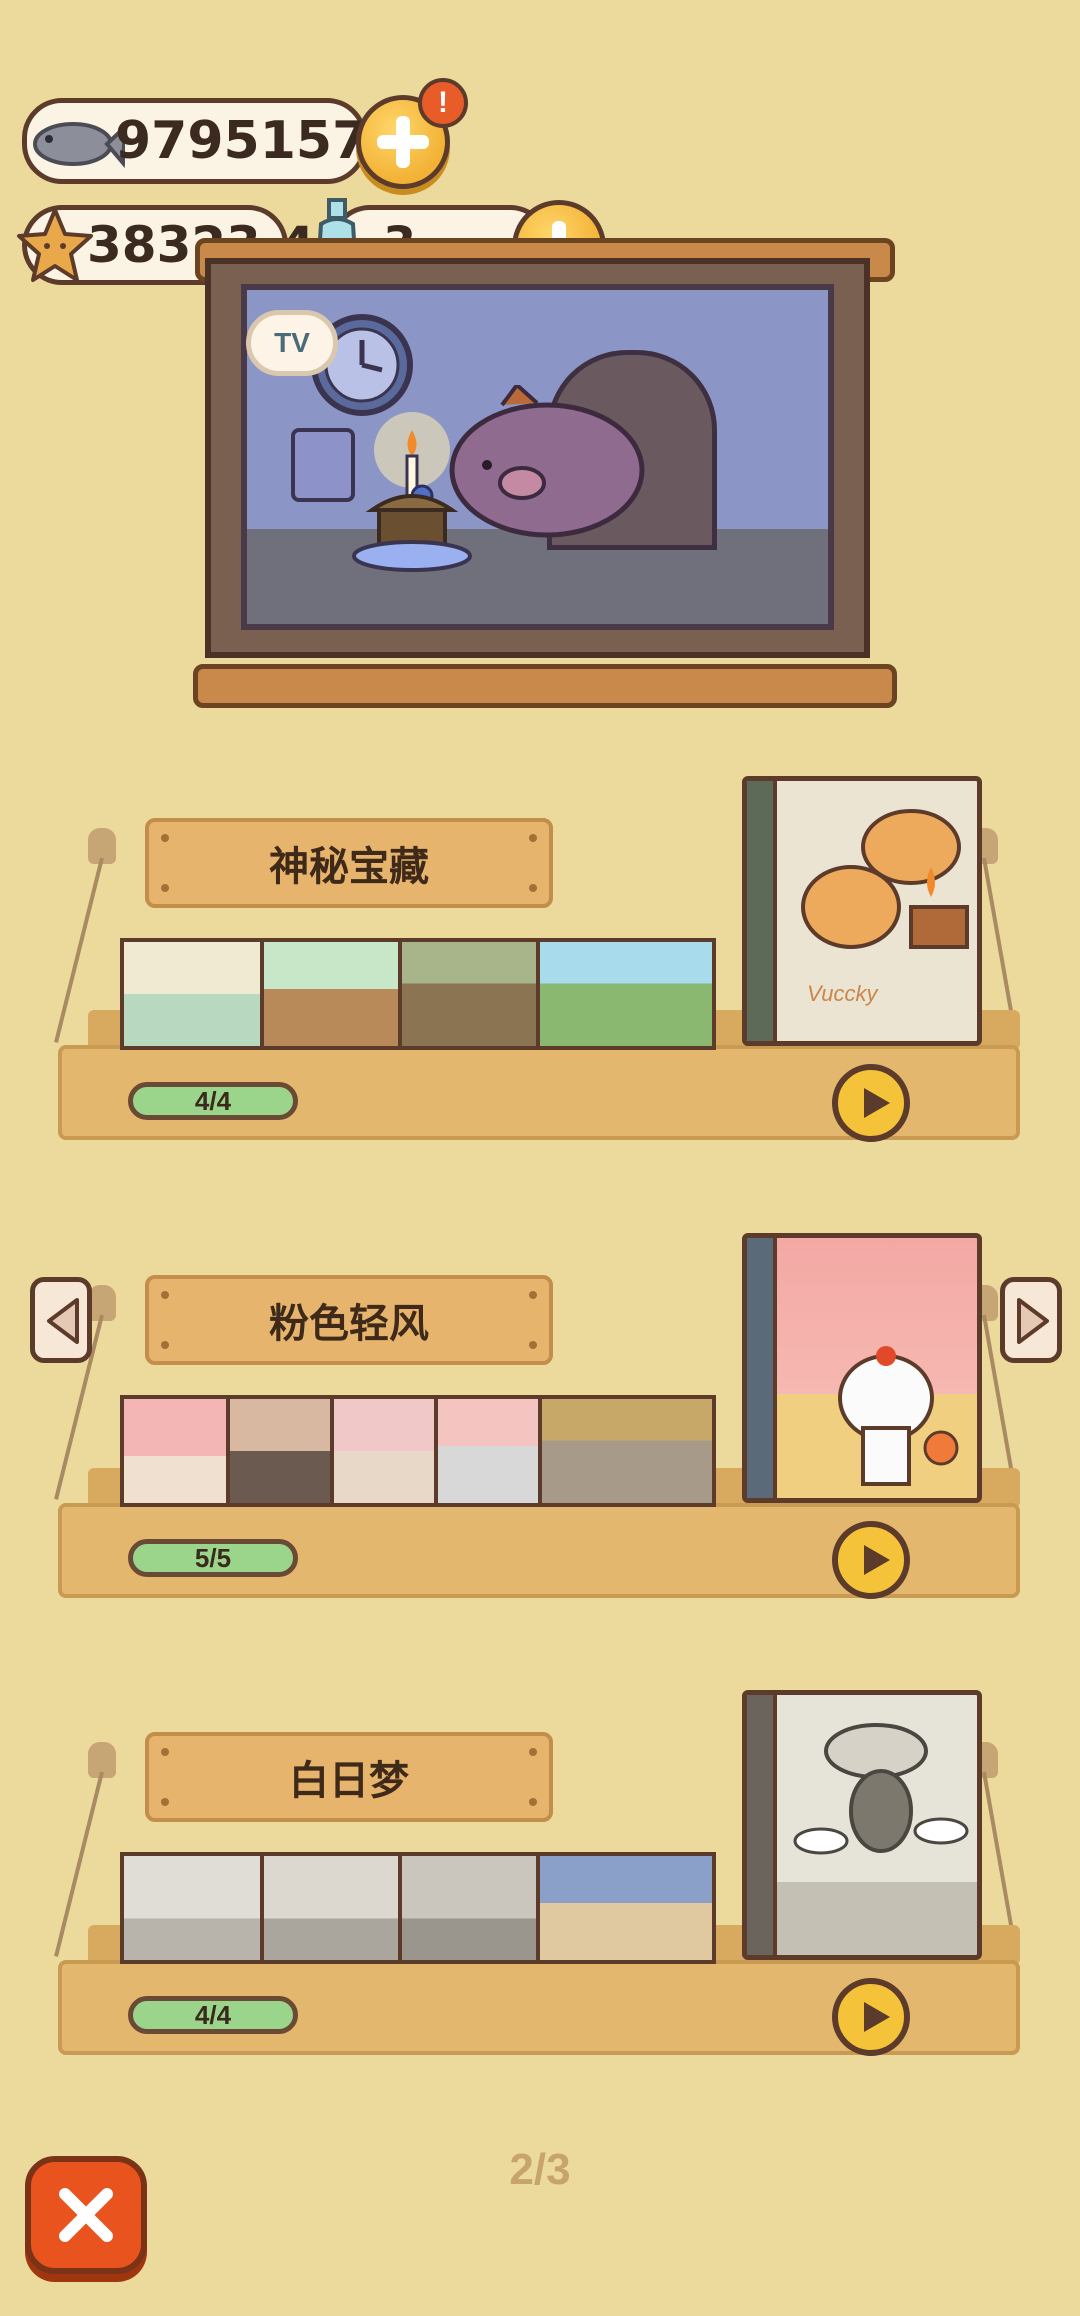  What do you see at coordinates (443, 103) in the screenshot?
I see `notification-badge: !` at bounding box center [443, 103].